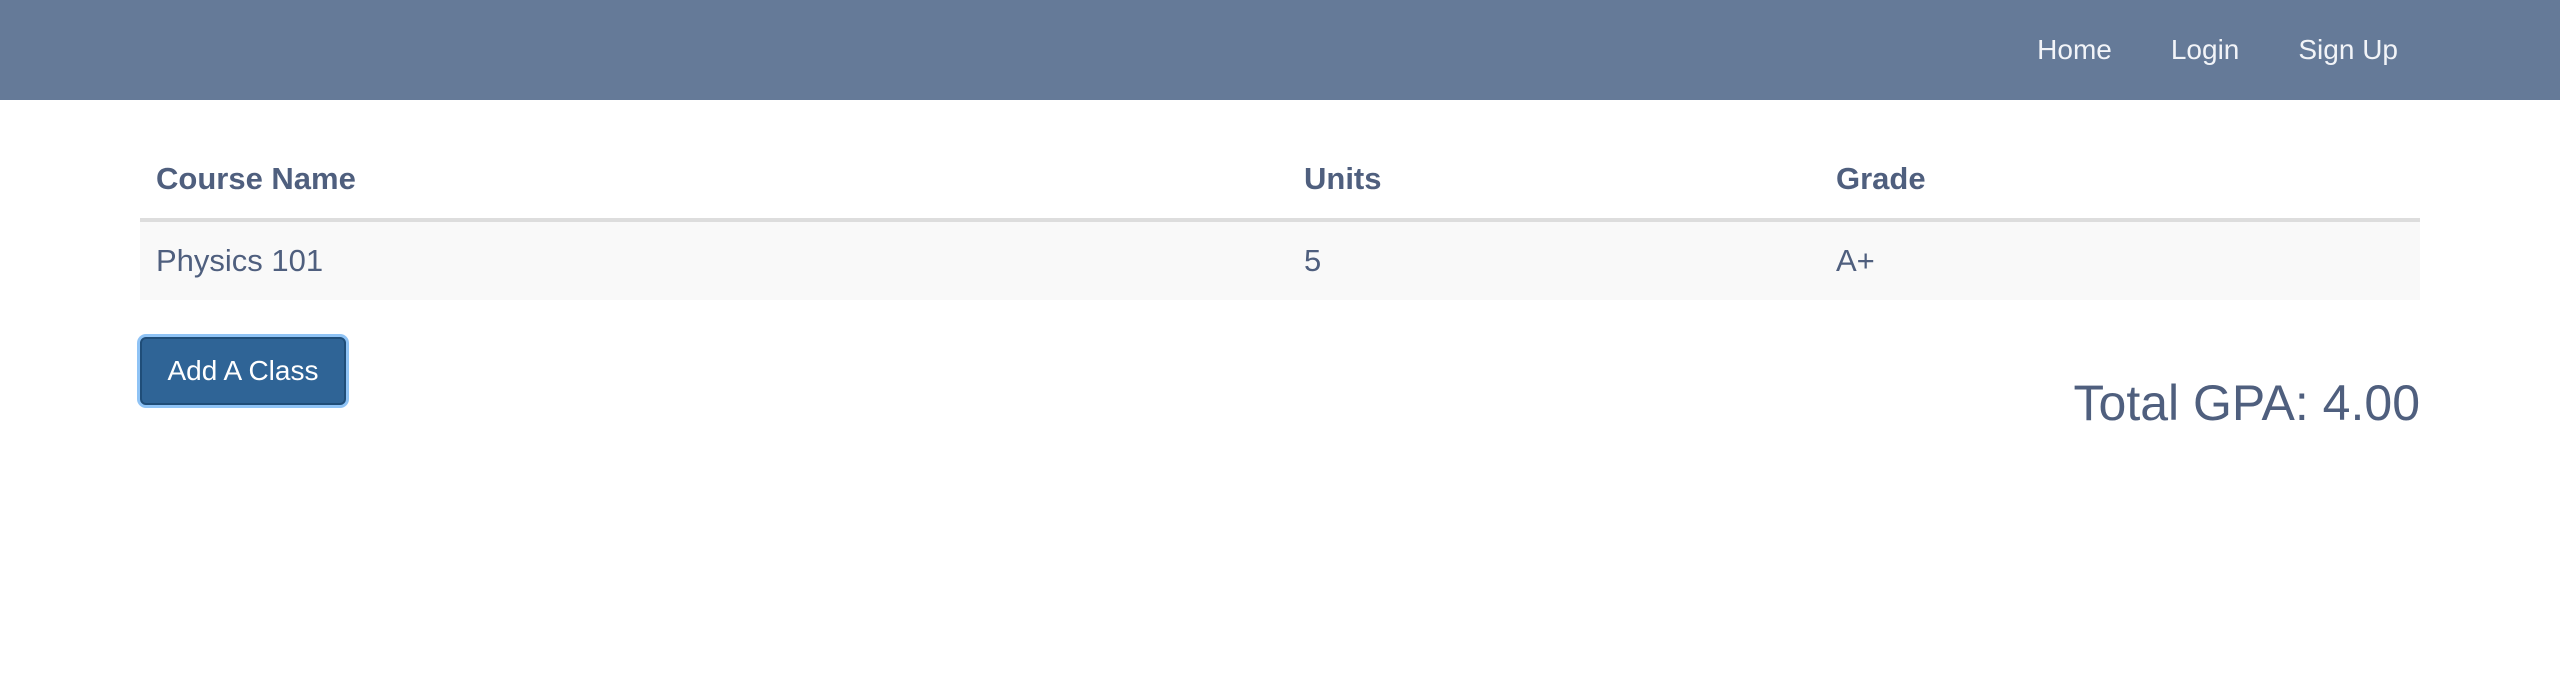 Image resolution: width=2560 pixels, height=688 pixels. I want to click on nav-link-login: Login, so click(2205, 50).